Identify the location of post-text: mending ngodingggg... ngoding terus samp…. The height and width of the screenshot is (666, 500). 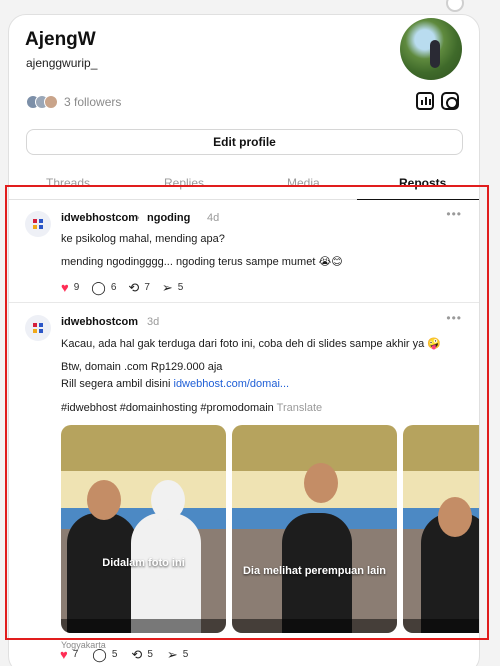
(202, 262).